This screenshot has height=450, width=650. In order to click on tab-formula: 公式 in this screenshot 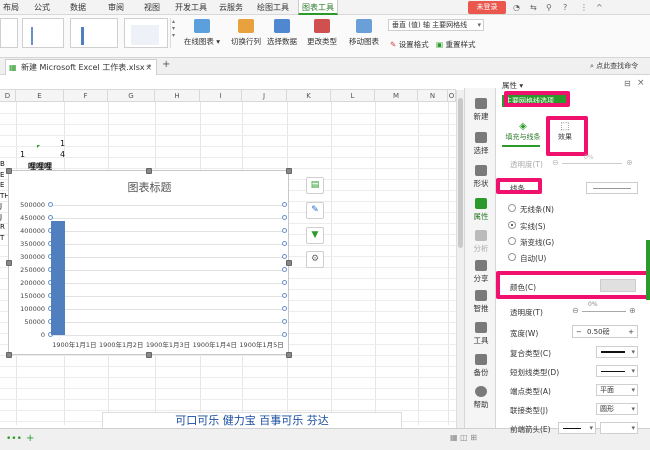, I will do `click(42, 7)`.